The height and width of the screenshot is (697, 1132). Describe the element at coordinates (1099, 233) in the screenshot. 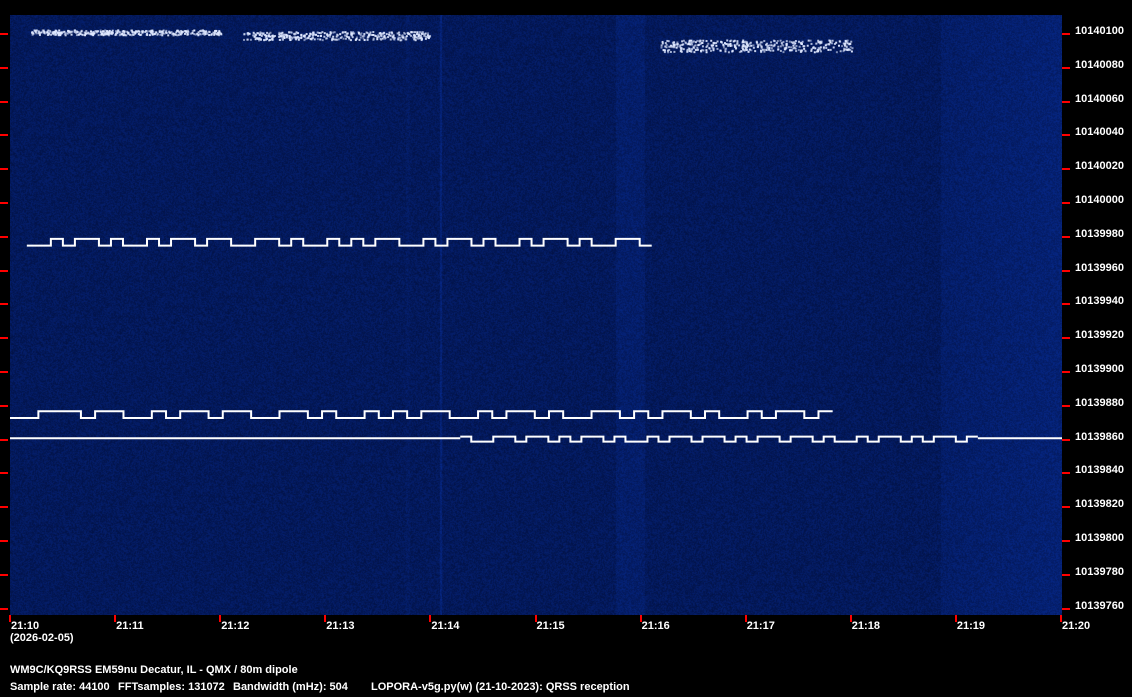

I see `y-tick-label: 10139980` at that location.